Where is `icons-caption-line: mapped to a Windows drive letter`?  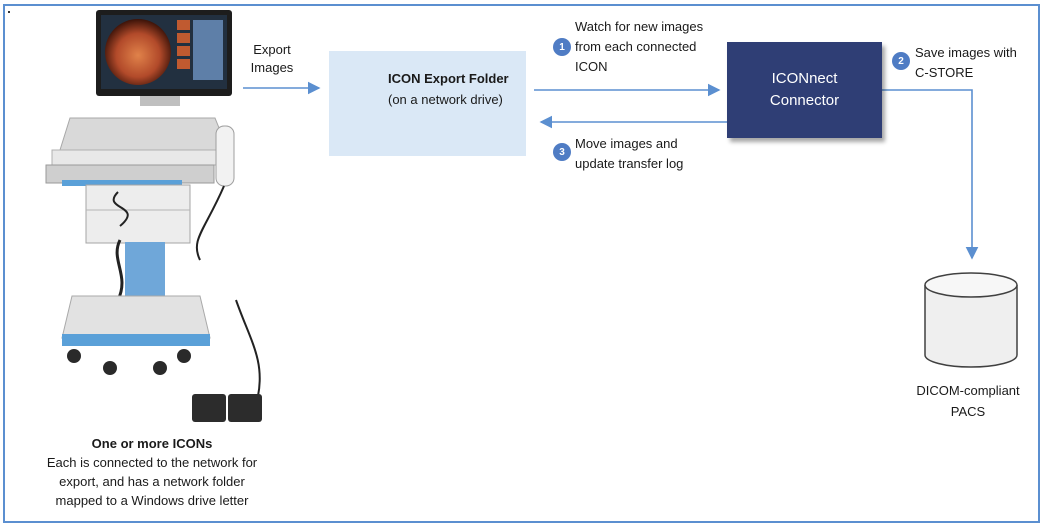 icons-caption-line: mapped to a Windows drive letter is located at coordinates (152, 500).